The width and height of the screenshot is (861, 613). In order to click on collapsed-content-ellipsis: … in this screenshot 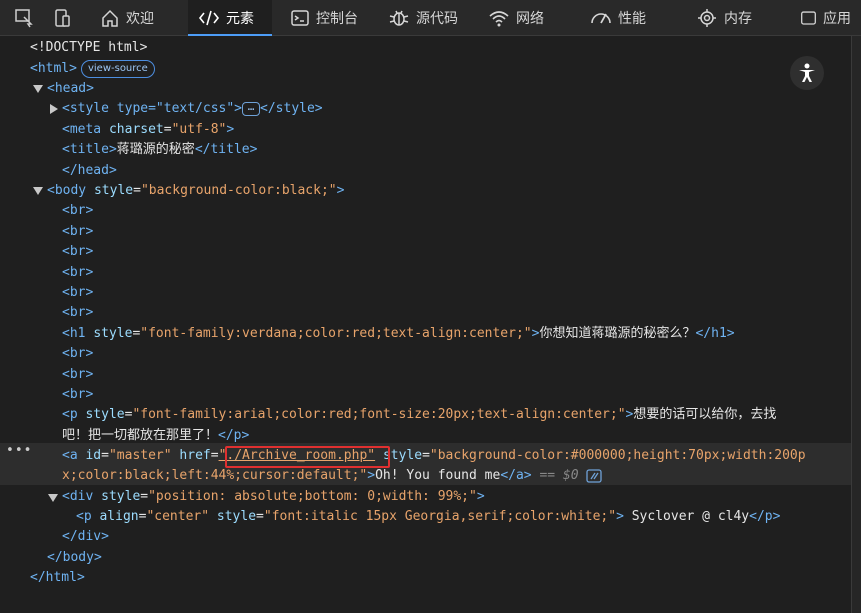, I will do `click(251, 108)`.